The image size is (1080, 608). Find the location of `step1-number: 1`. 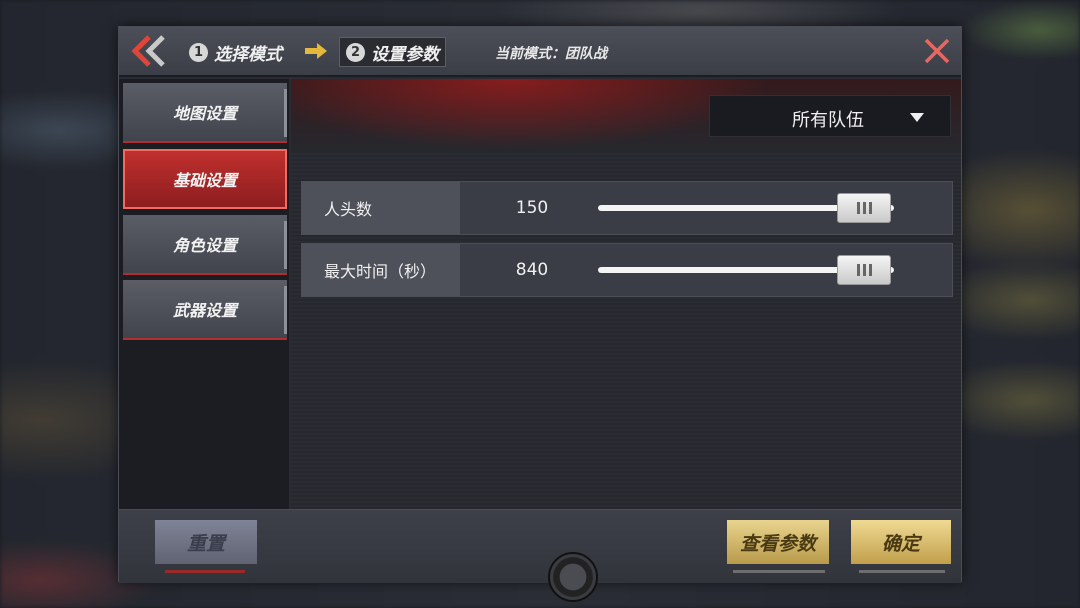

step1-number: 1 is located at coordinates (198, 52).